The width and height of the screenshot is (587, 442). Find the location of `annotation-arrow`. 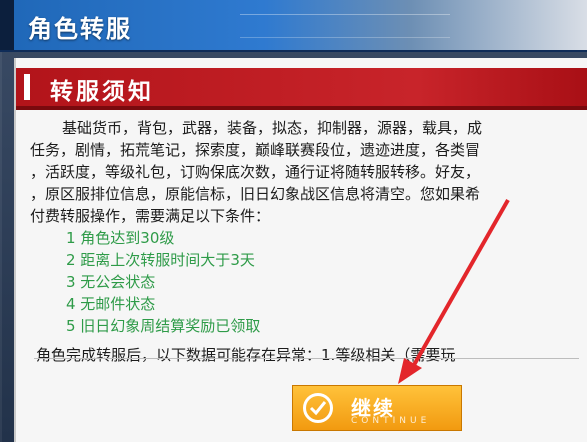

annotation-arrow is located at coordinates (454, 291).